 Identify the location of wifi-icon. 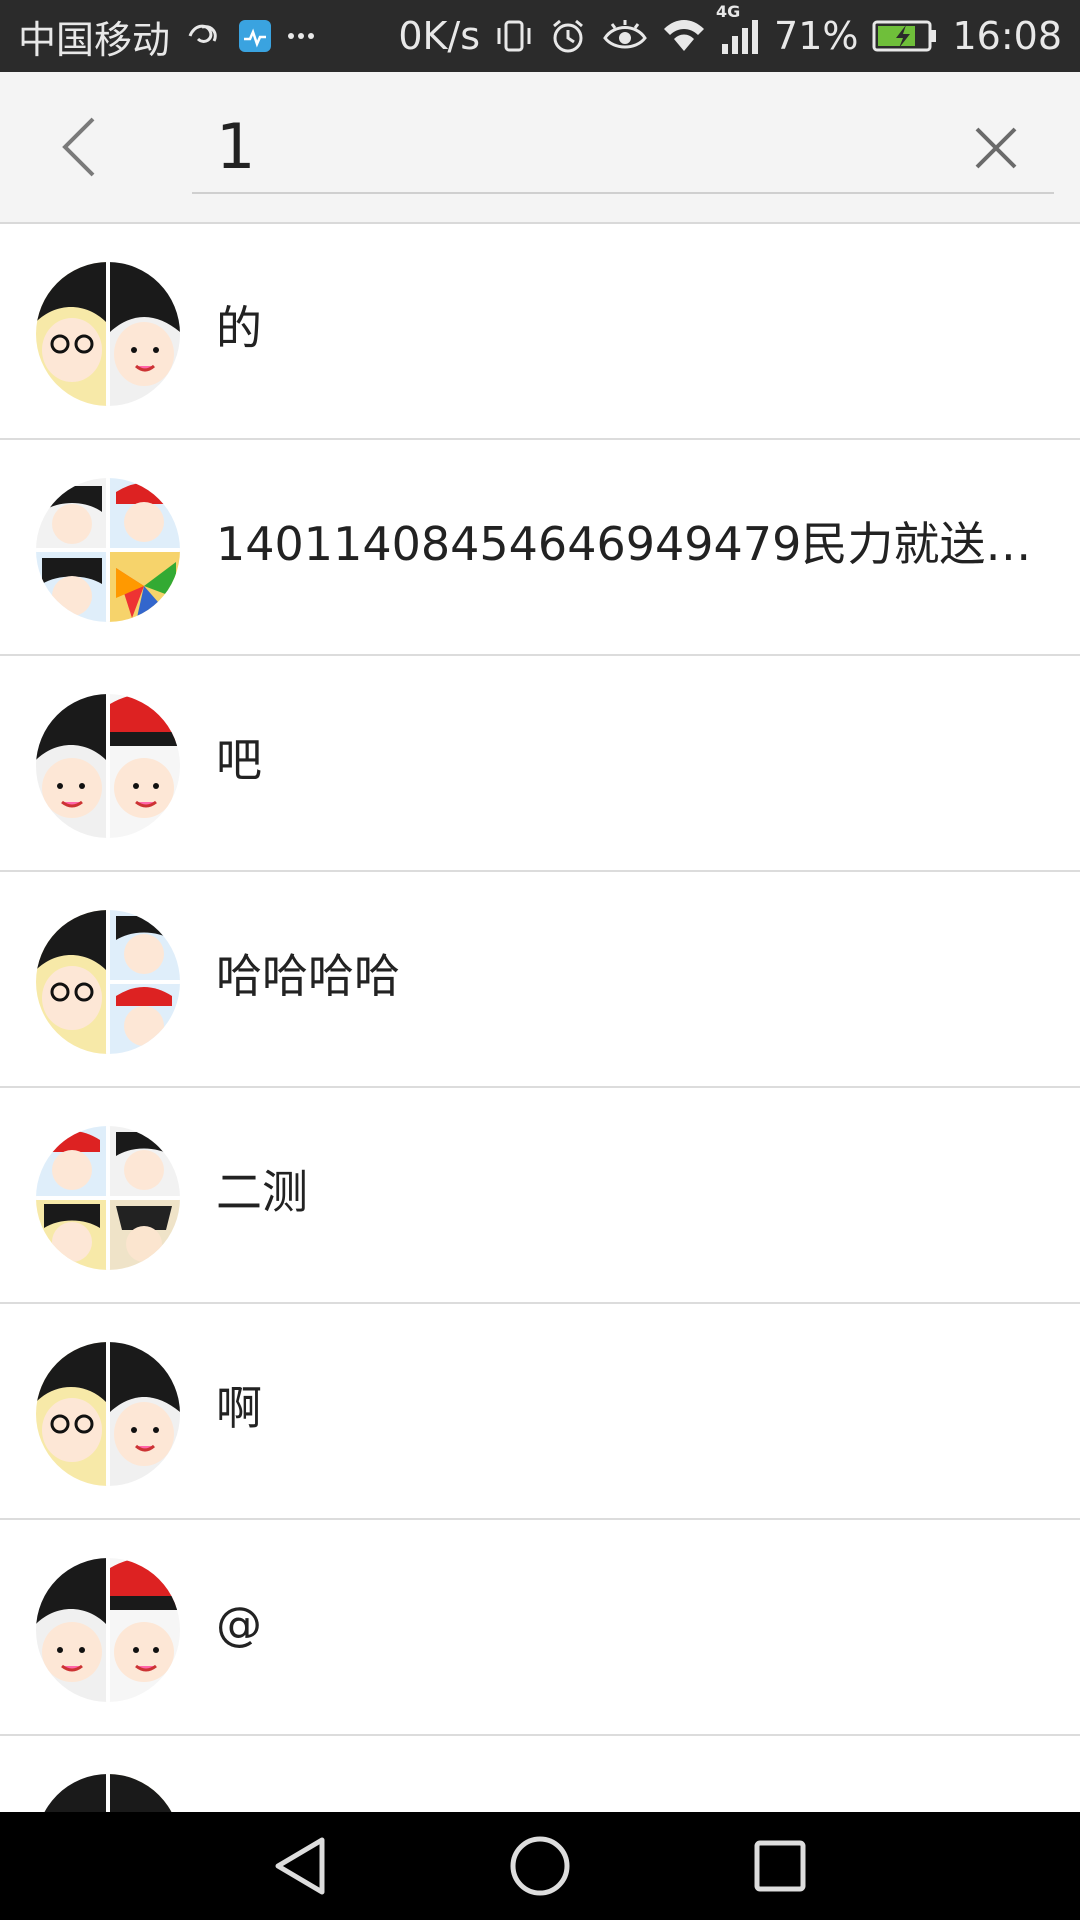
(684, 36).